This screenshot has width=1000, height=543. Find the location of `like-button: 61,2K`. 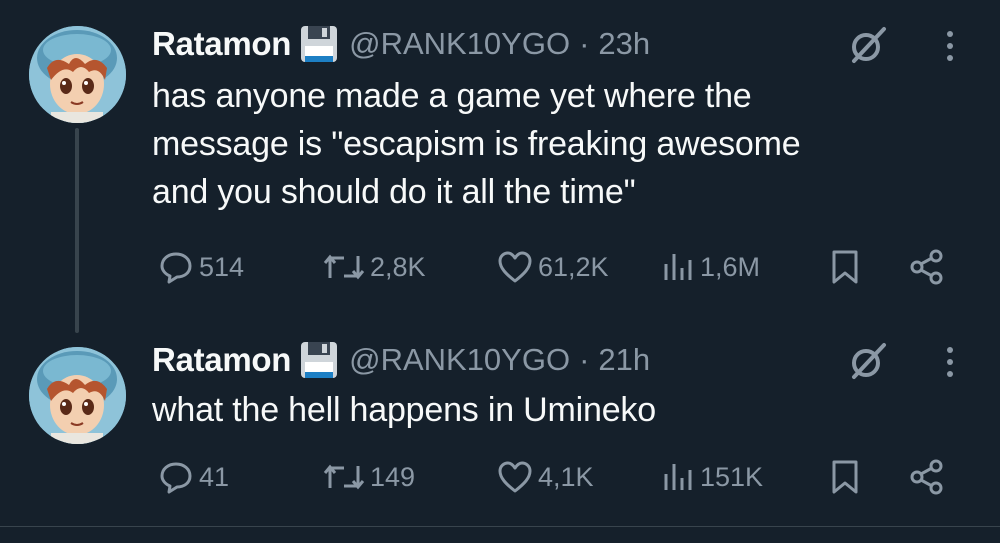

like-button: 61,2K is located at coordinates (552, 267).